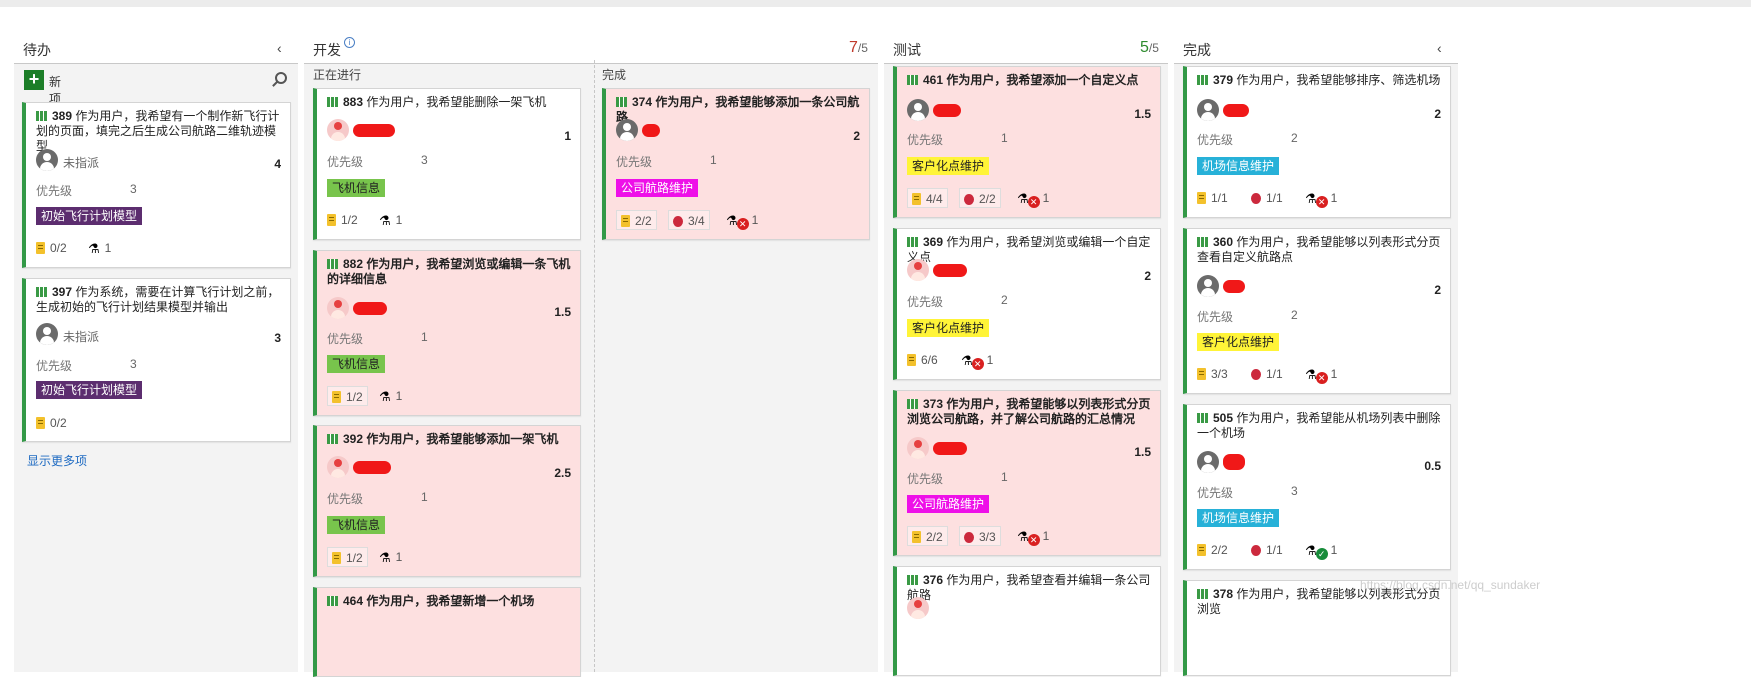 The height and width of the screenshot is (677, 1751). I want to click on effort-value: 2, so click(1437, 290).